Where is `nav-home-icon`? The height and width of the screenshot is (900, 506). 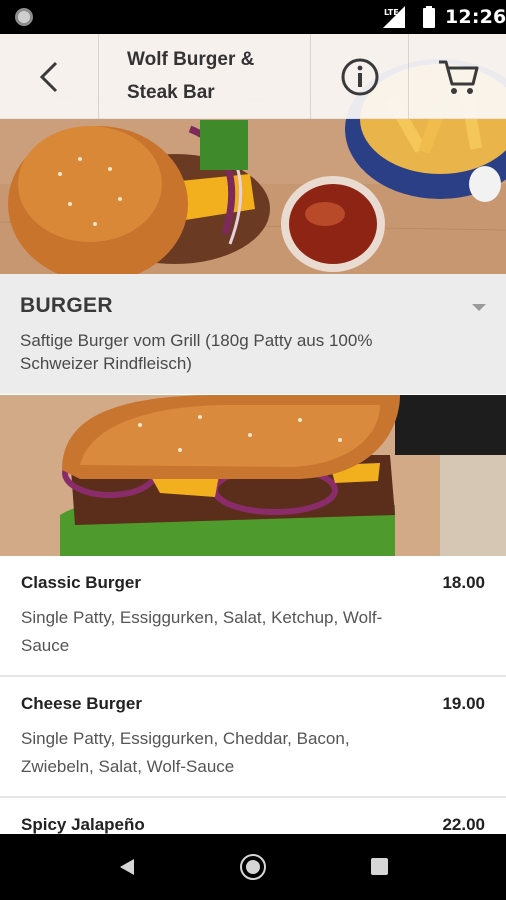 nav-home-icon is located at coordinates (253, 867).